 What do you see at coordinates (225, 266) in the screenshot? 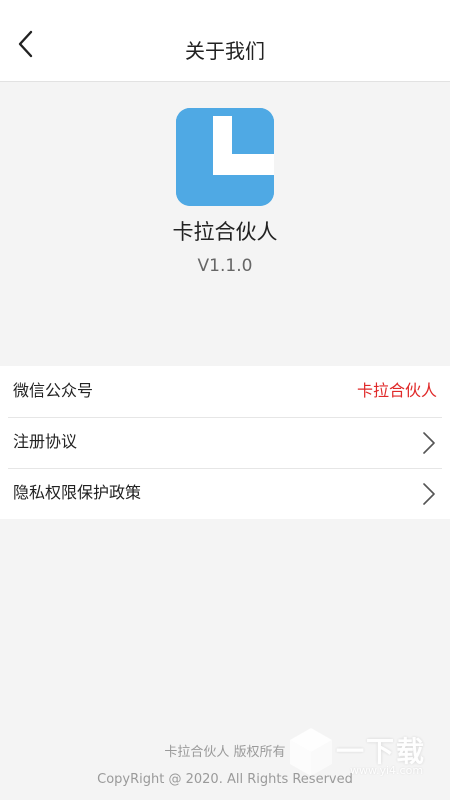
I see `app-version: V1.1.0` at bounding box center [225, 266].